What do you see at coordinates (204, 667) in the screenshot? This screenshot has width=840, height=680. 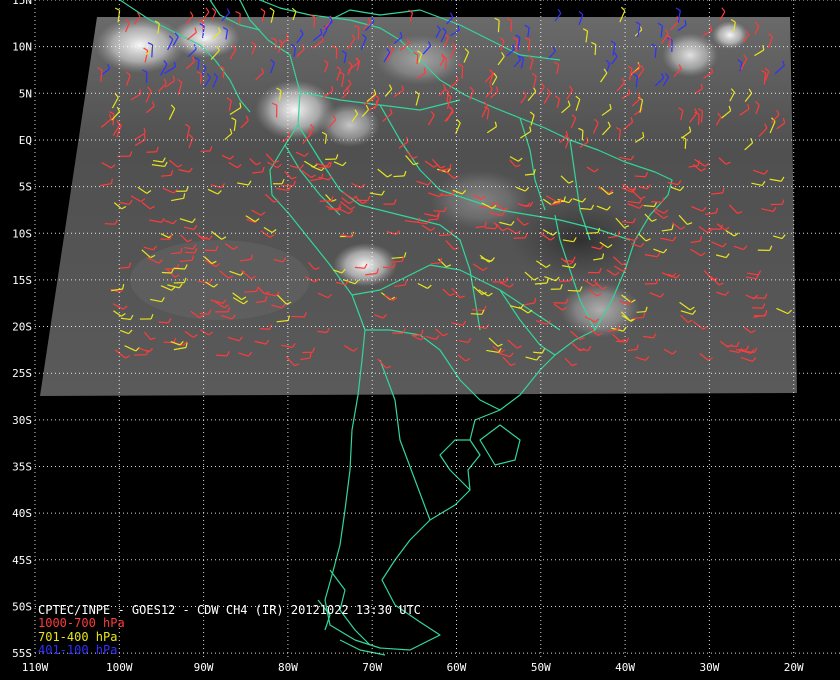 I see `longitude-tick-label: 90W` at bounding box center [204, 667].